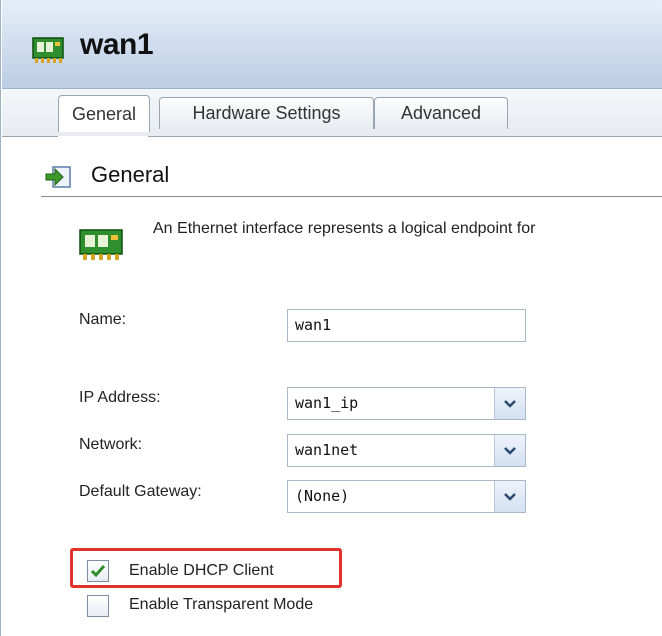 This screenshot has width=662, height=636. What do you see at coordinates (140, 491) in the screenshot?
I see `default-gateway-label: Default Gateway:` at bounding box center [140, 491].